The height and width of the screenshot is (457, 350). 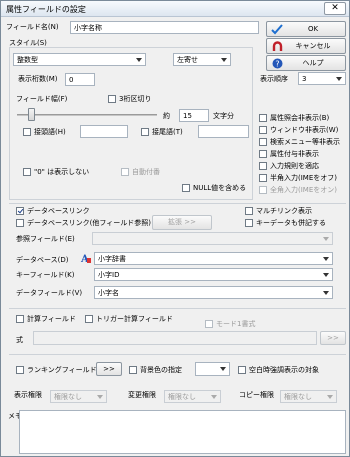 I want to click on window-title: 属性フィールドの設定, so click(x=46, y=9).